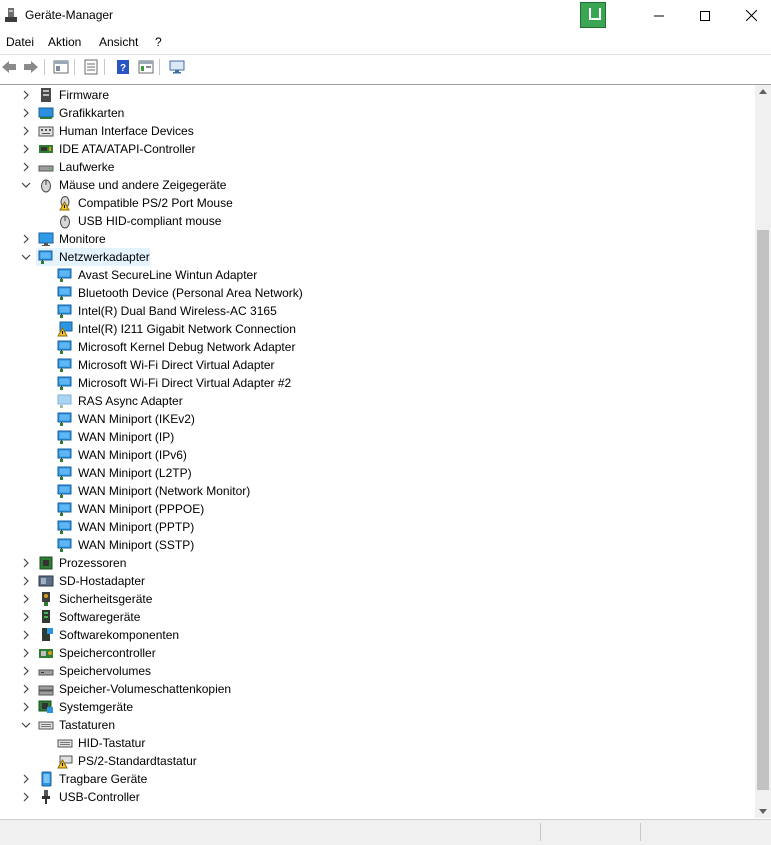 The image size is (771, 845). I want to click on tree-device-row: WAN Miniport (L2TP), so click(350, 473).